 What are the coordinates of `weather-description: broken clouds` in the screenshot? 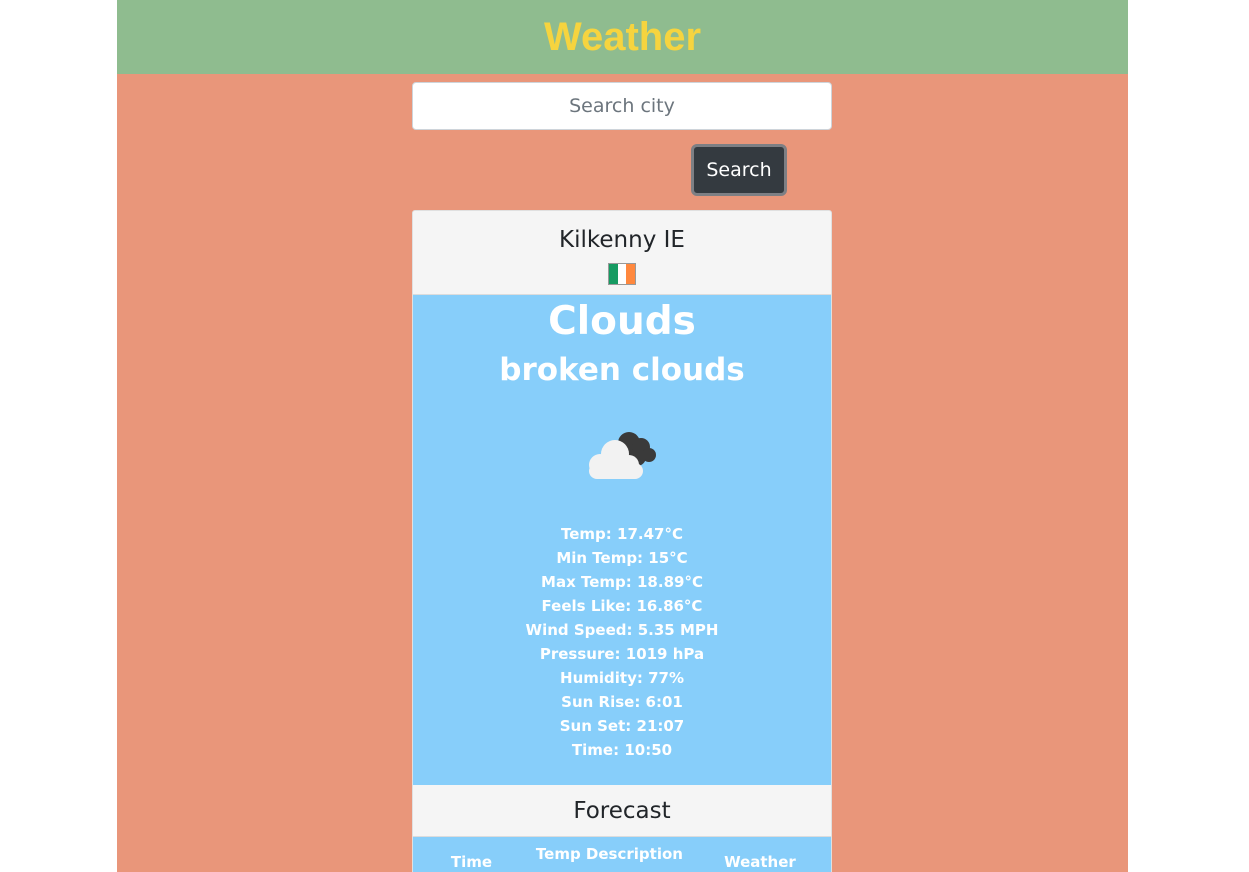 It's located at (622, 370).